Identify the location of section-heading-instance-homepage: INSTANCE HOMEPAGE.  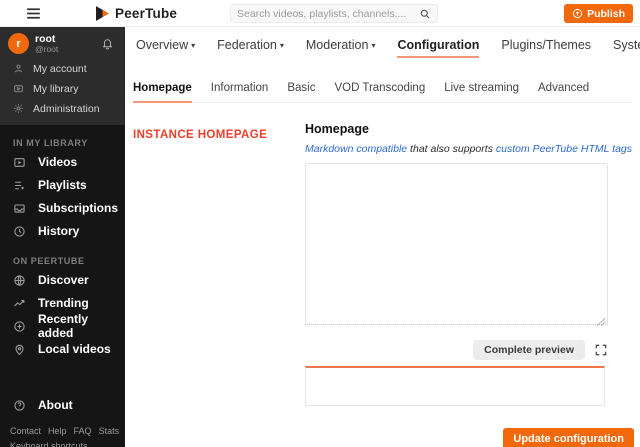
(200, 135).